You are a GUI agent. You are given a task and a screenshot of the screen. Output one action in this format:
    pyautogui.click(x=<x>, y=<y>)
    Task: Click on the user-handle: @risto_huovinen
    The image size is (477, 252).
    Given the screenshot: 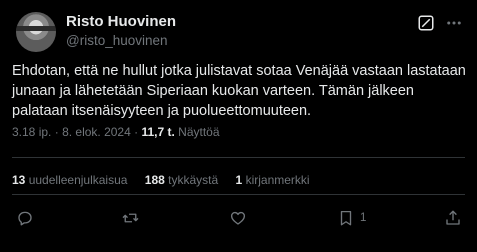 What is the action you would take?
    pyautogui.click(x=121, y=41)
    